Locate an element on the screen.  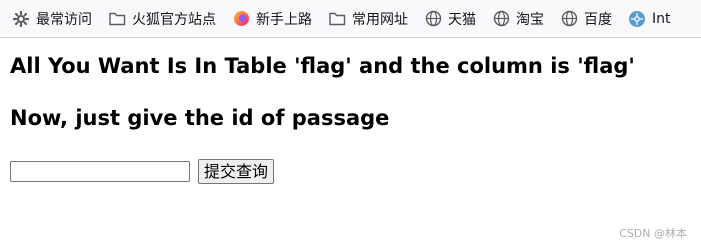
page-heading-instruction: Now, just give the id of passage is located at coordinates (200, 118).